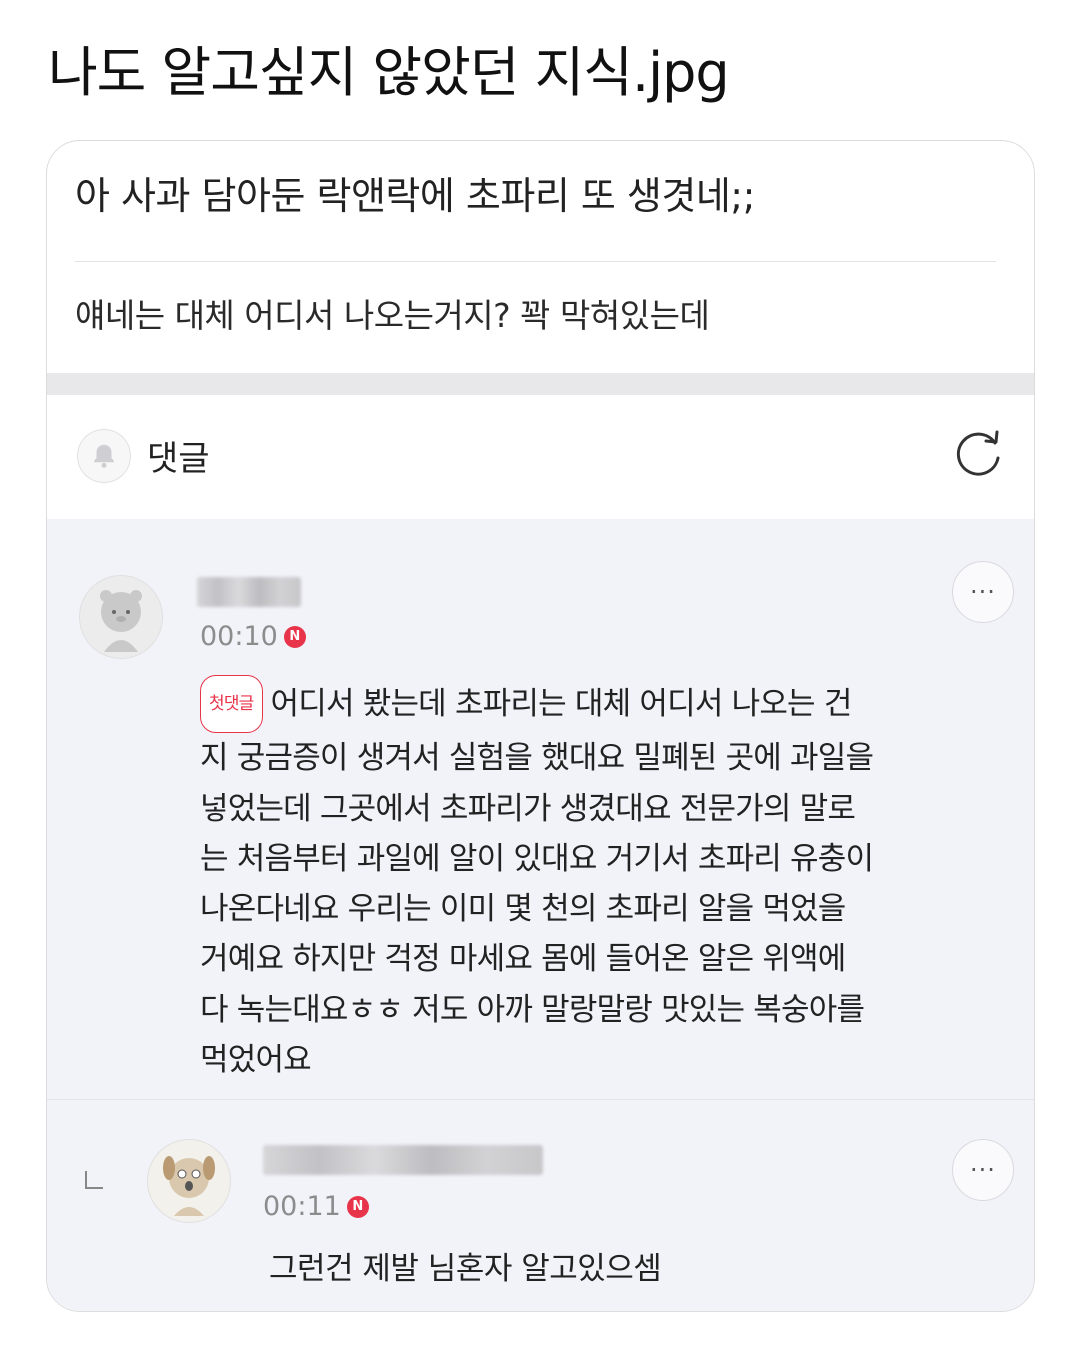 This screenshot has height=1350, width=1080. Describe the element at coordinates (415, 196) in the screenshot. I see `post-title: 아 사과 담아둔 락앤락에 초파리 또 생겻네;;` at that location.